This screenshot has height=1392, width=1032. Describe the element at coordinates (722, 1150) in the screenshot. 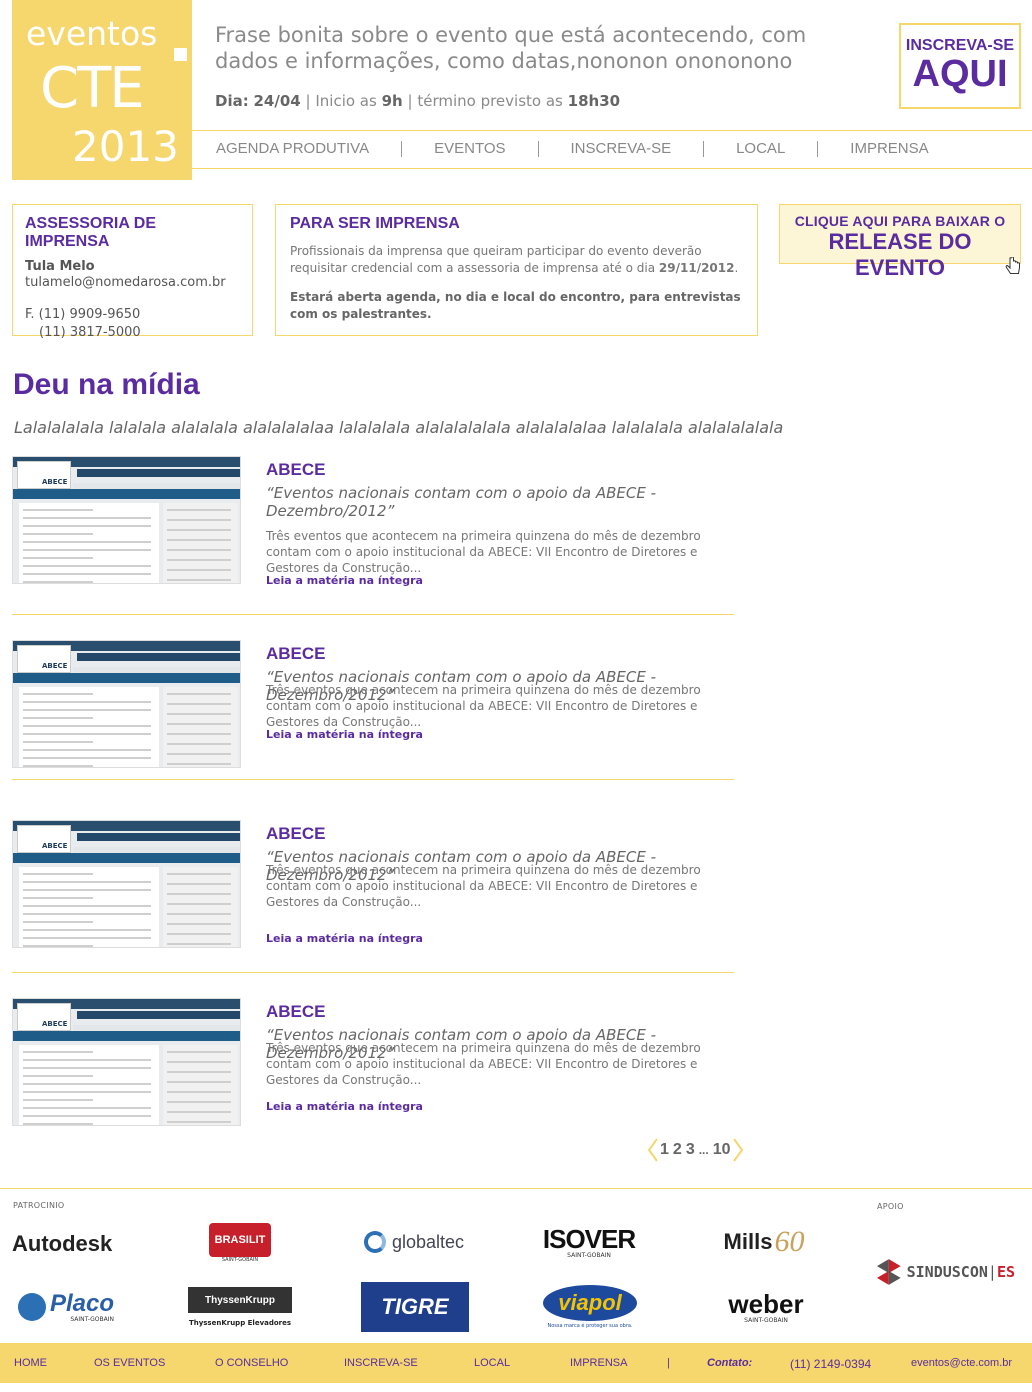

I see `page-10: 10` at that location.